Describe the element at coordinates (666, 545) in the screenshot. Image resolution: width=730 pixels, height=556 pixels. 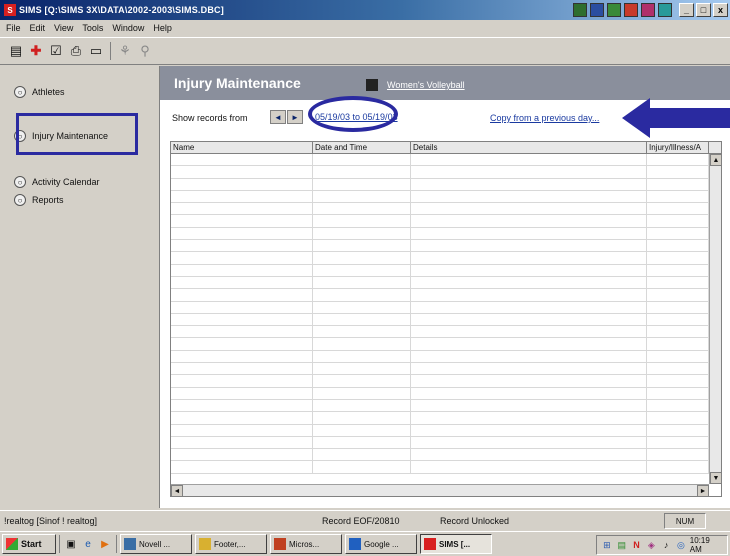
I see `volume-icon: ♪` at that location.